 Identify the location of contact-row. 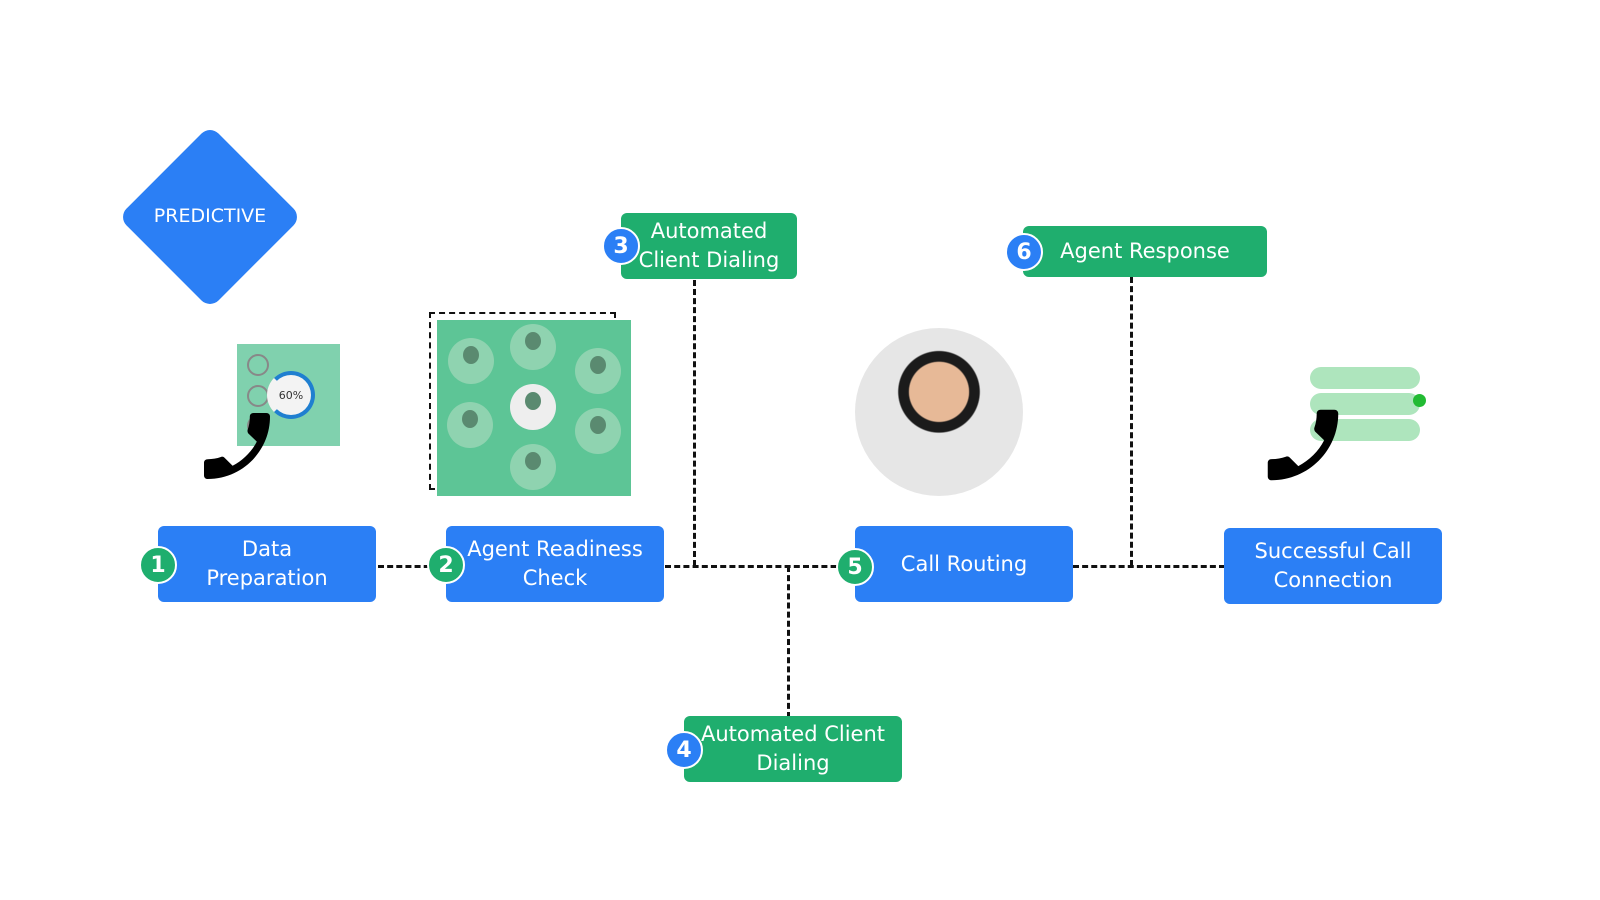
(1365, 378).